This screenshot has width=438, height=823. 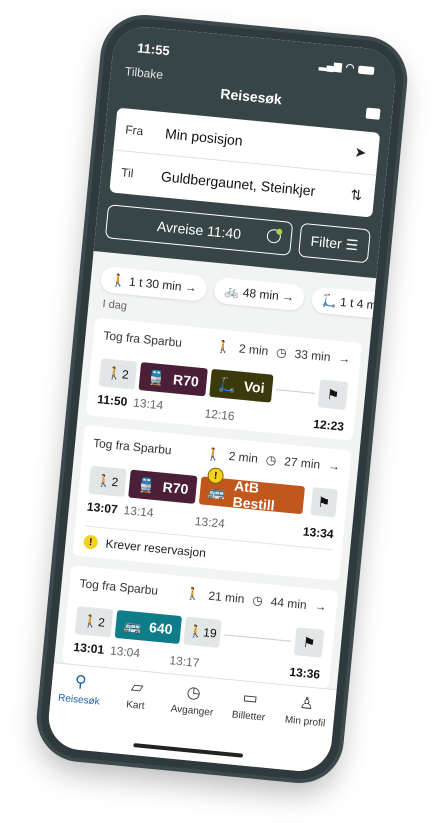 I want to click on person-icon: ♙, so click(x=306, y=704).